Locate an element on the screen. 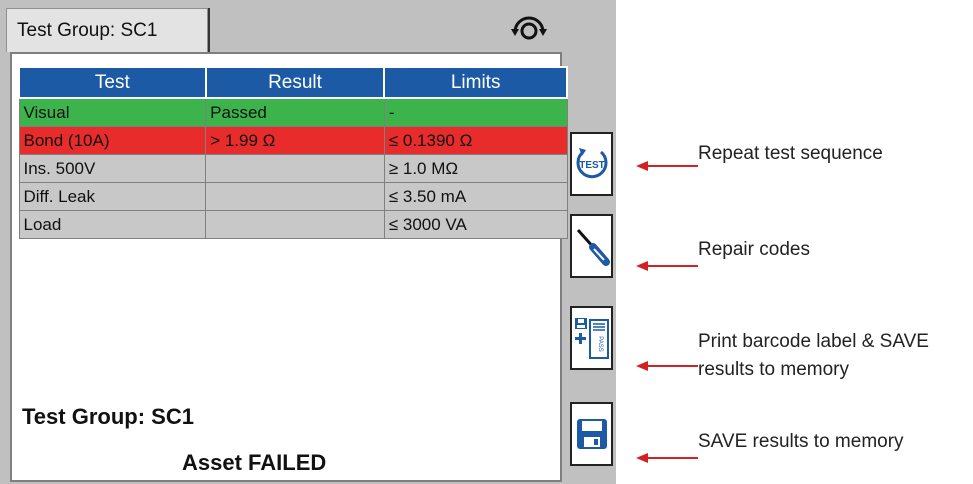  cell-test: Diff. Leak is located at coordinates (112, 196).